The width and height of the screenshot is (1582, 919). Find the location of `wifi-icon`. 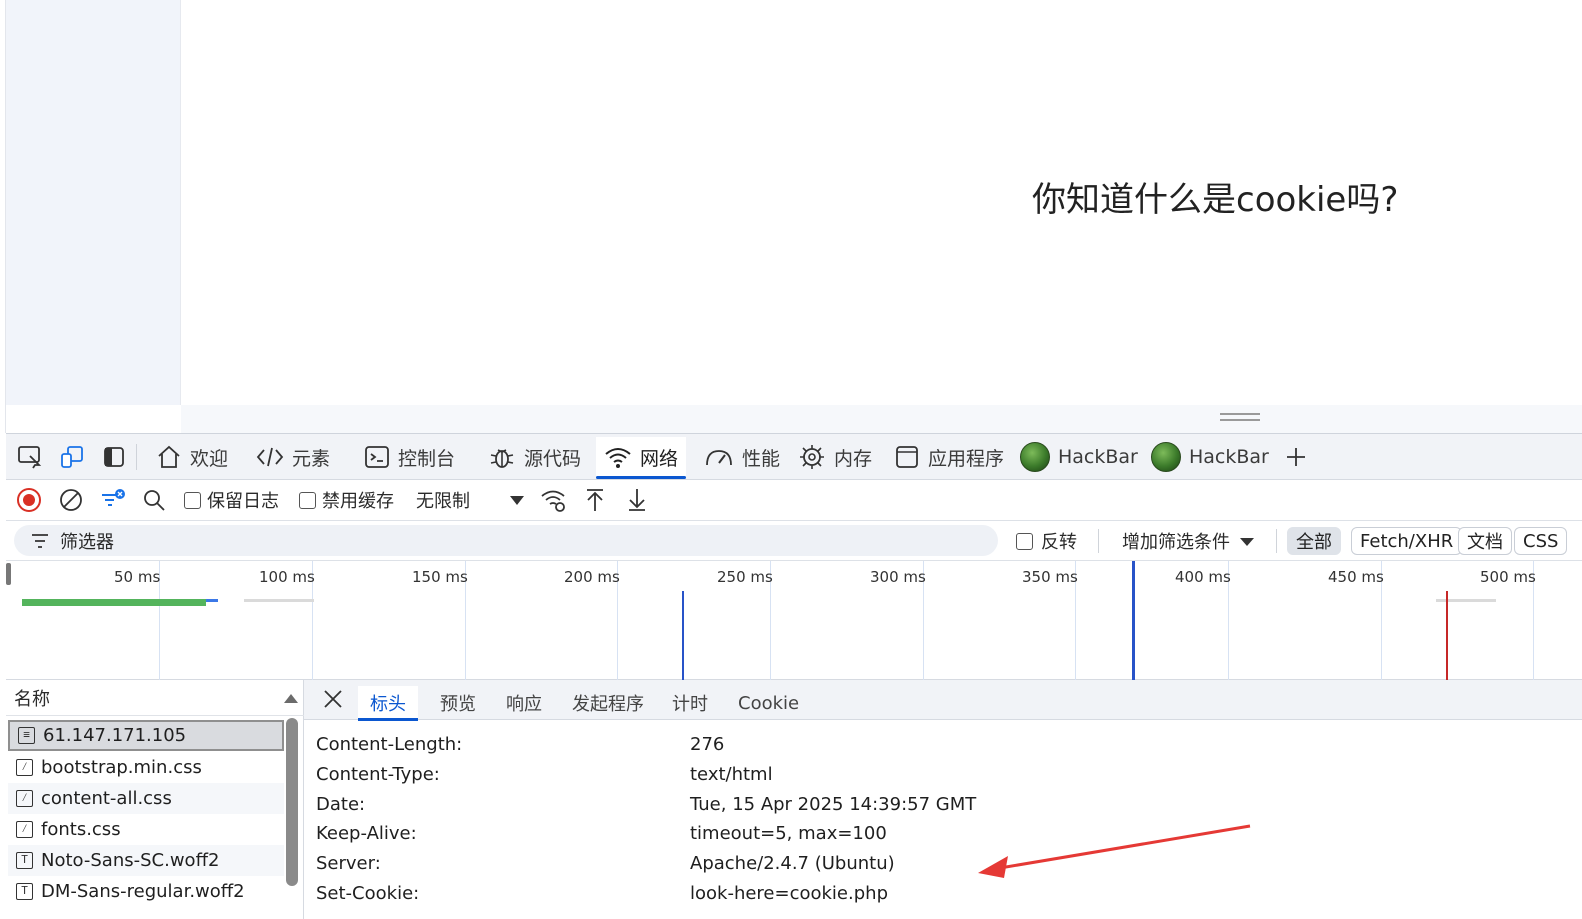

wifi-icon is located at coordinates (618, 458).